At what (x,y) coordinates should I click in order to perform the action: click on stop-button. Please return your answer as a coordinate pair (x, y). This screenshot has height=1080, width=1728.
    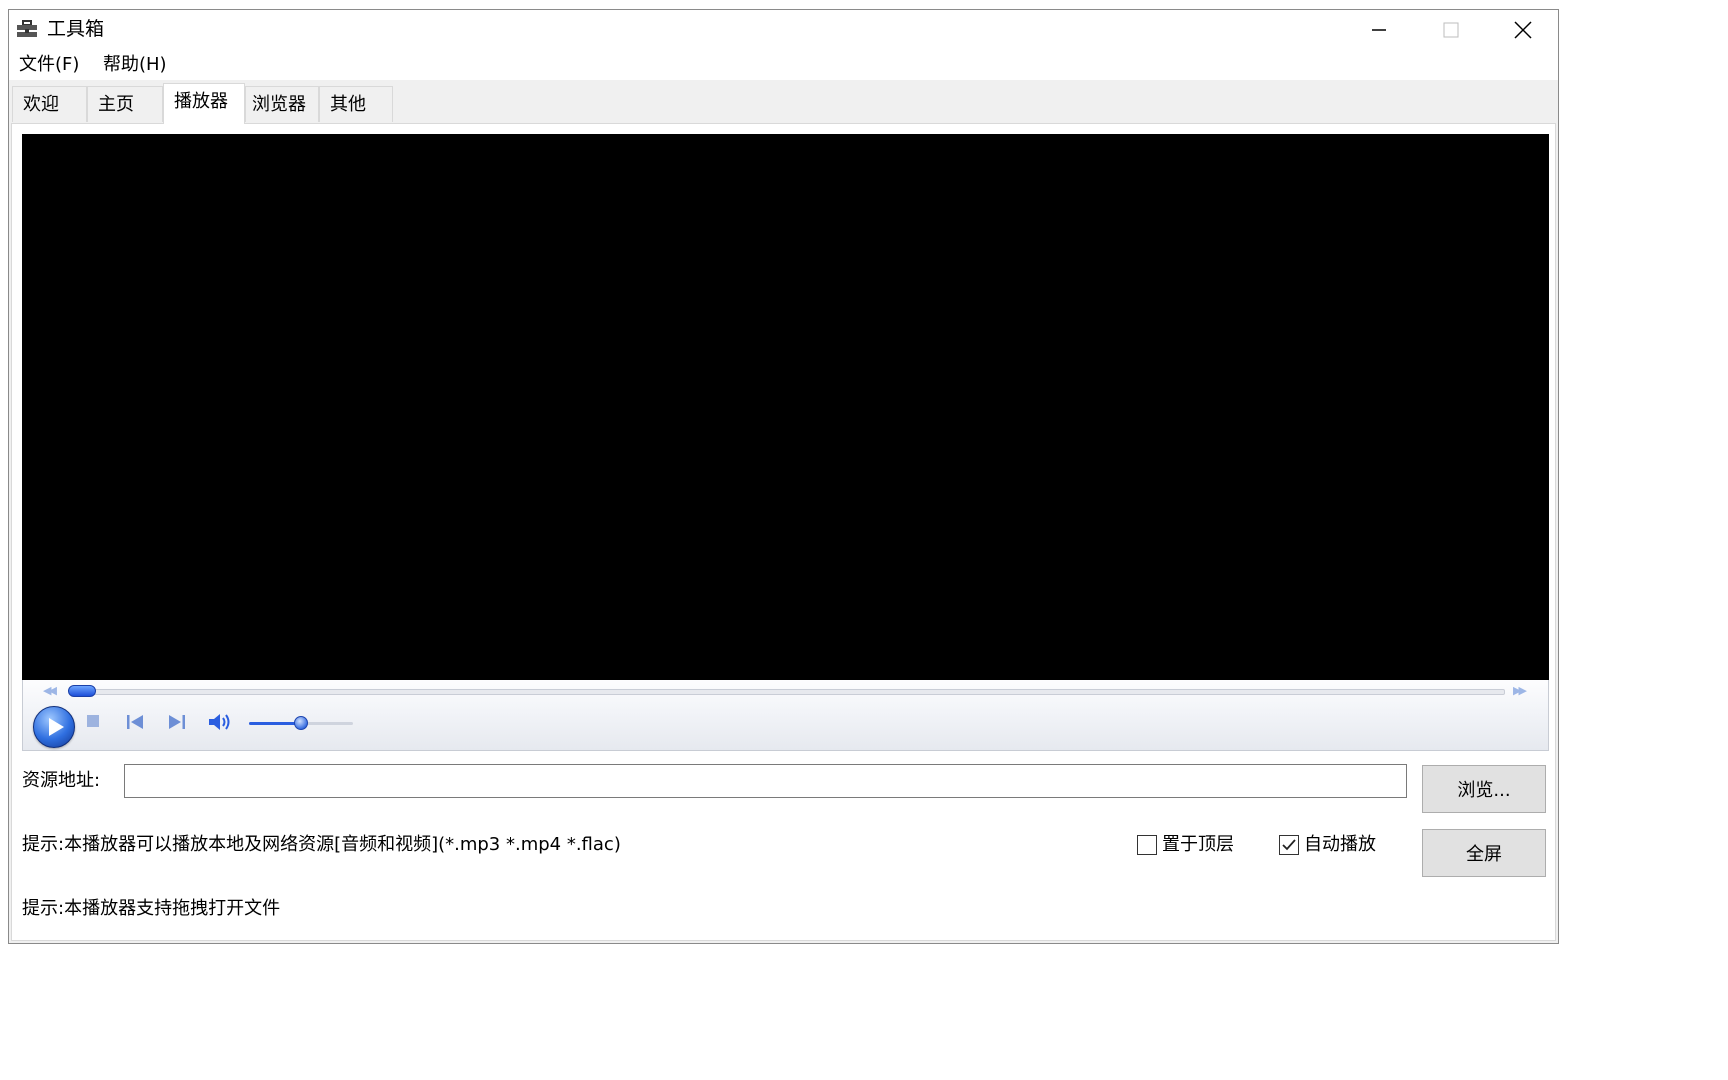
    Looking at the image, I should click on (93, 723).